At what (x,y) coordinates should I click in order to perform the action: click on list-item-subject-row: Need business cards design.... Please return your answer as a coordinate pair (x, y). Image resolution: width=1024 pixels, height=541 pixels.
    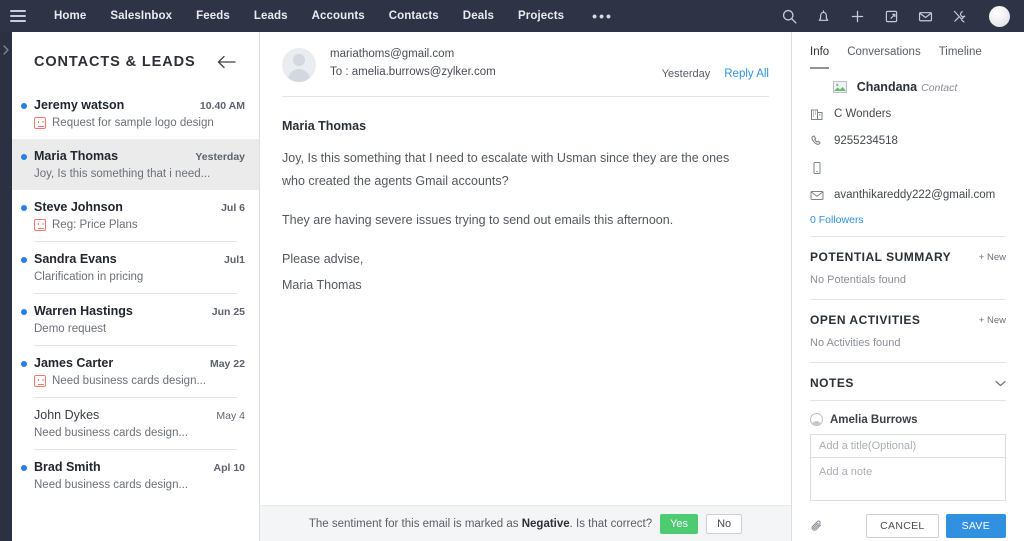
    Looking at the image, I should click on (139, 381).